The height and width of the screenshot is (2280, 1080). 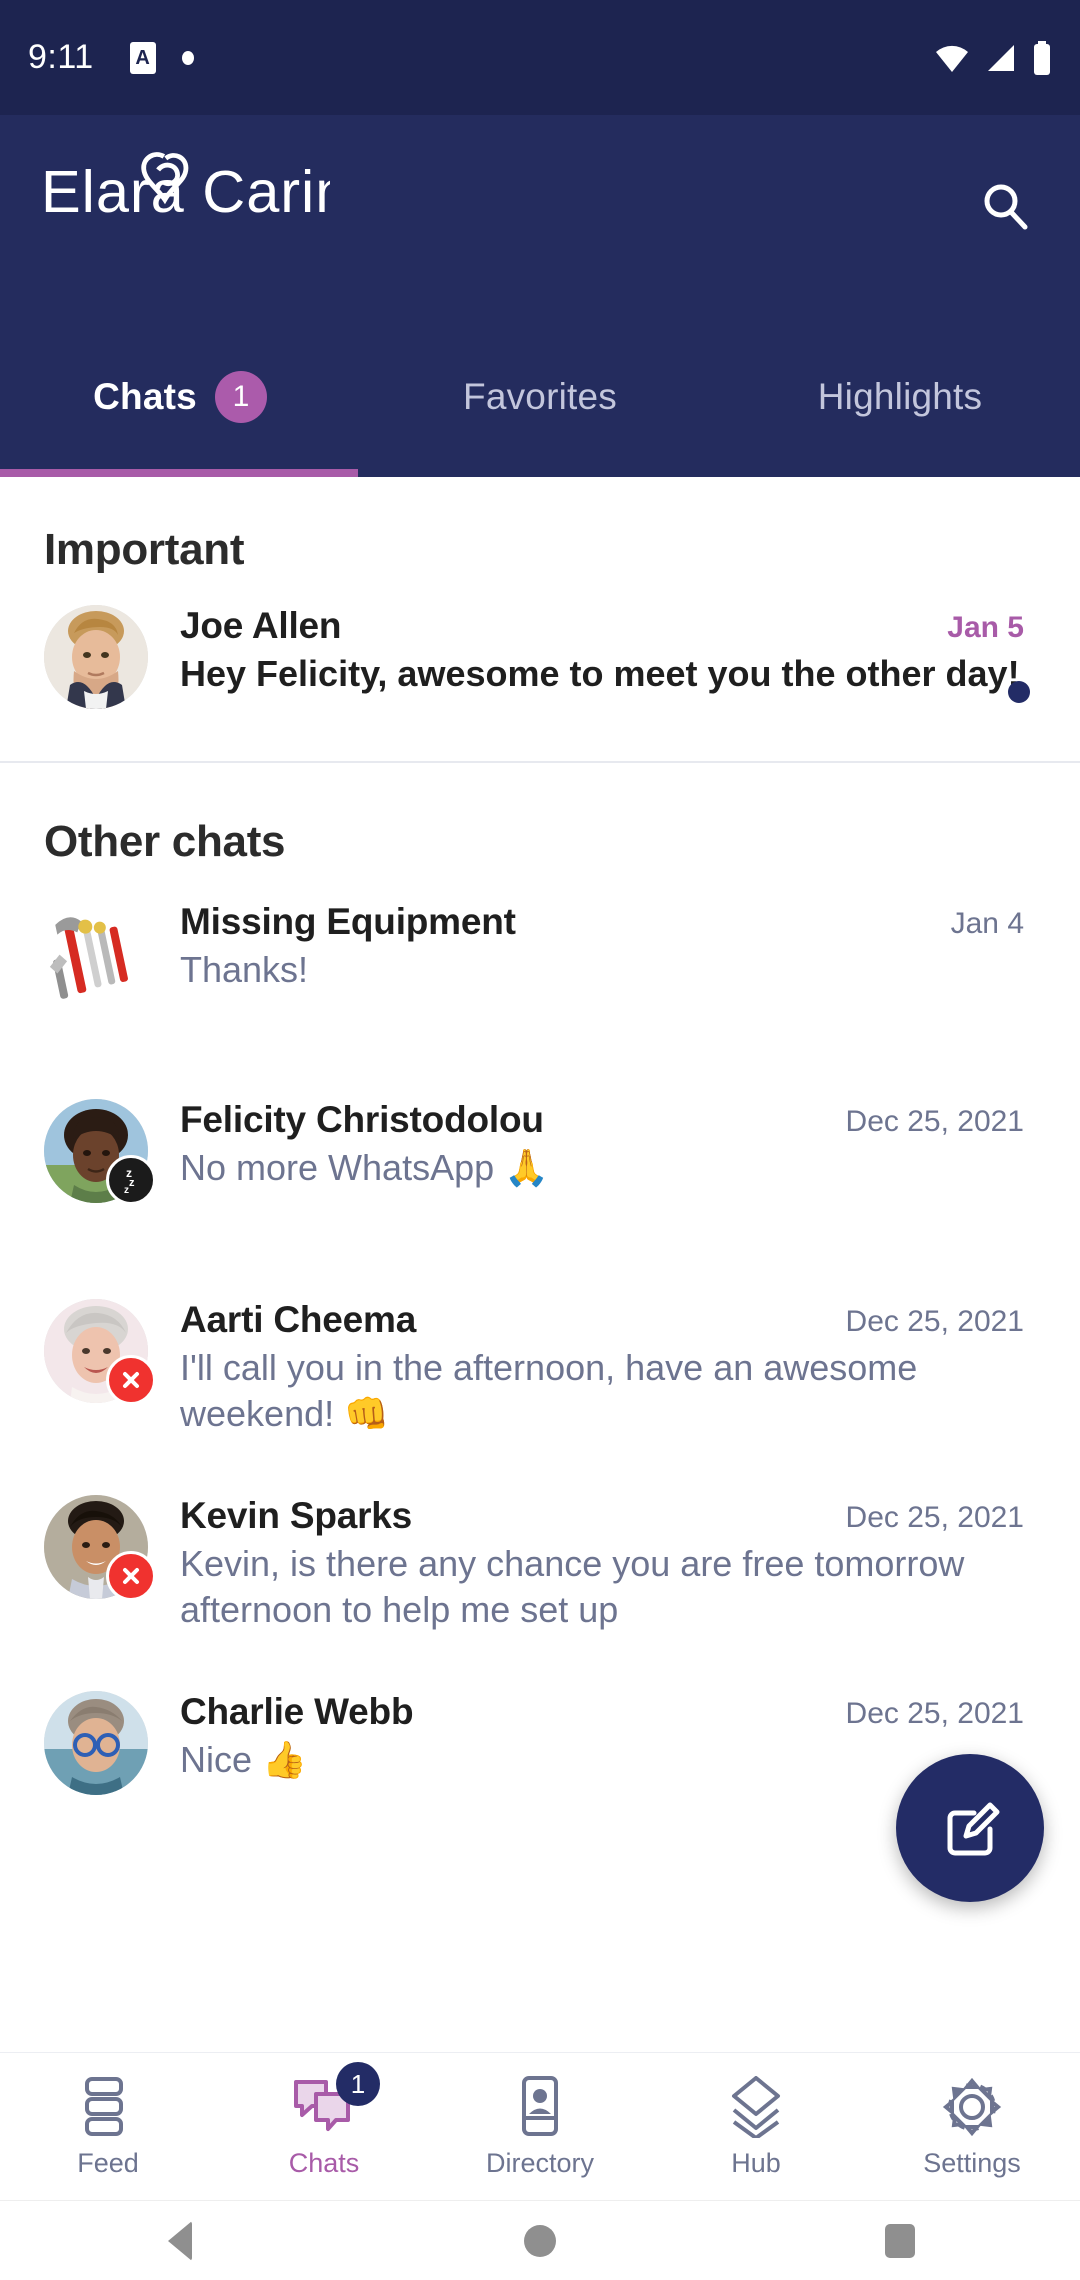 I want to click on chat-date: Jan 4, so click(x=987, y=923).